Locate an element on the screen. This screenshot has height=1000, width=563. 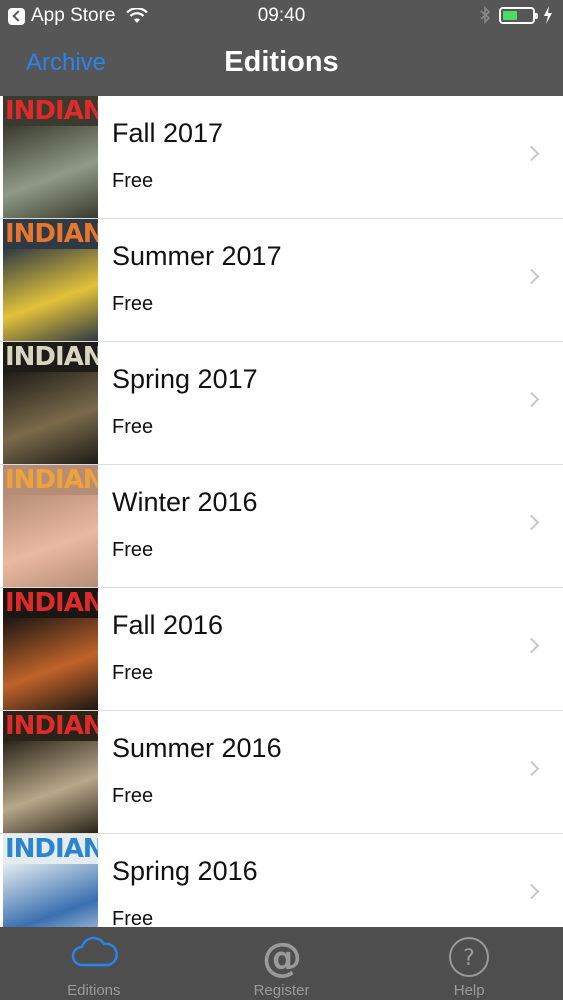
tab-help: ? Help is located at coordinates (469, 963).